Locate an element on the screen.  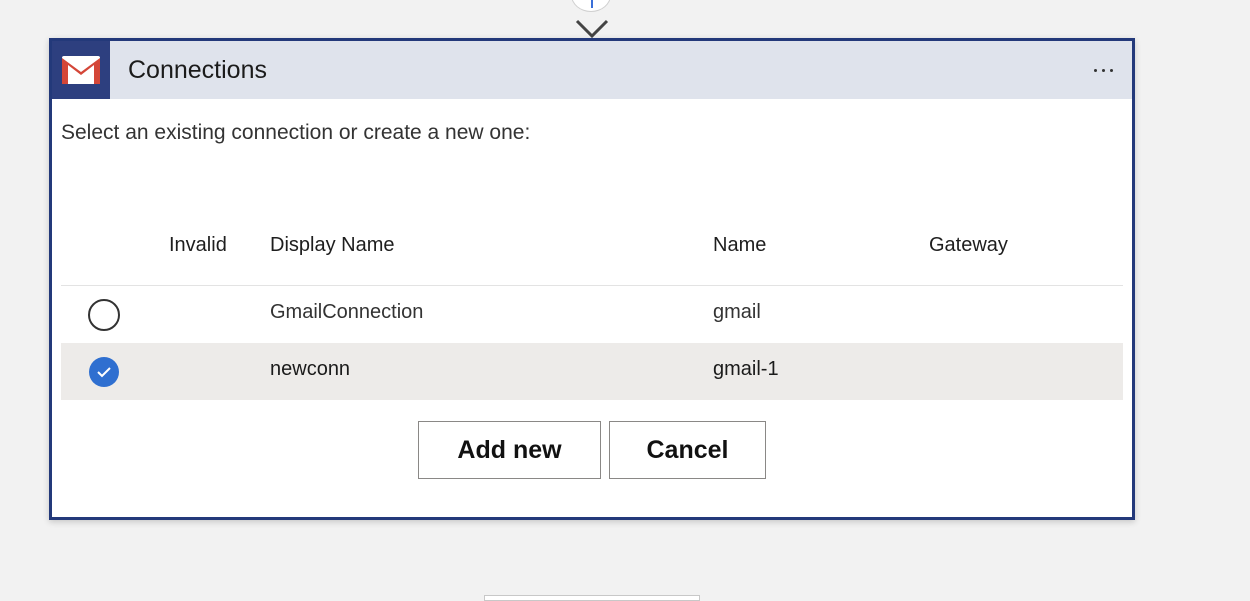
table-row: newconn gmail-1 is located at coordinates (592, 371).